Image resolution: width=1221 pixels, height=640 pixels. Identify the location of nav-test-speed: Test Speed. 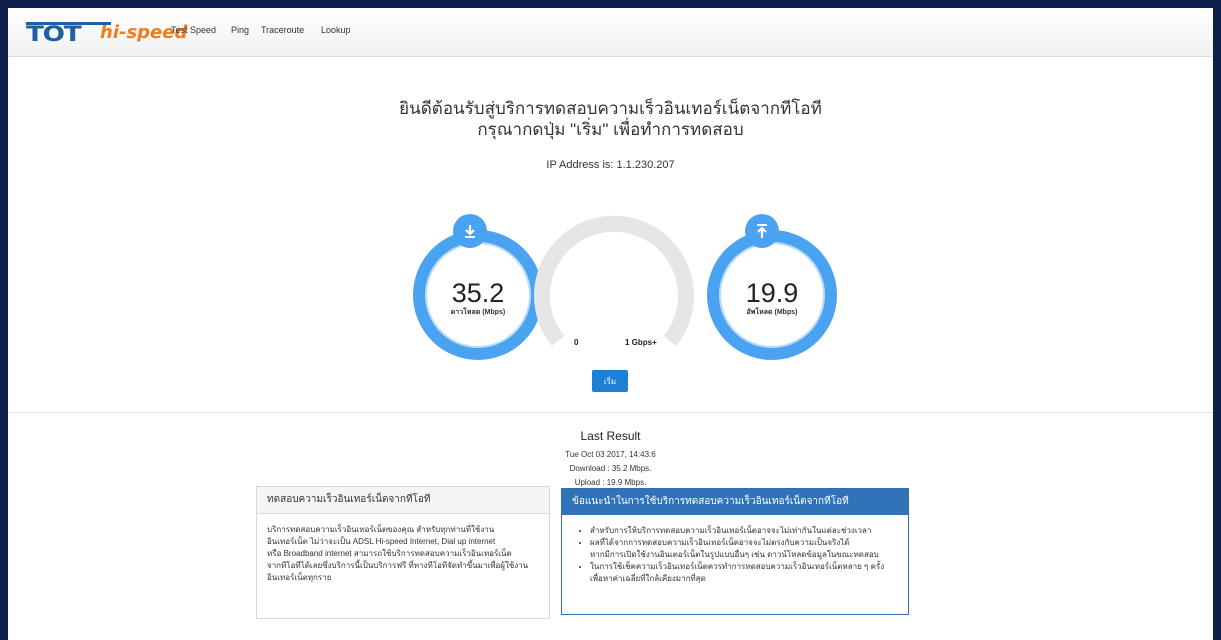
(193, 30).